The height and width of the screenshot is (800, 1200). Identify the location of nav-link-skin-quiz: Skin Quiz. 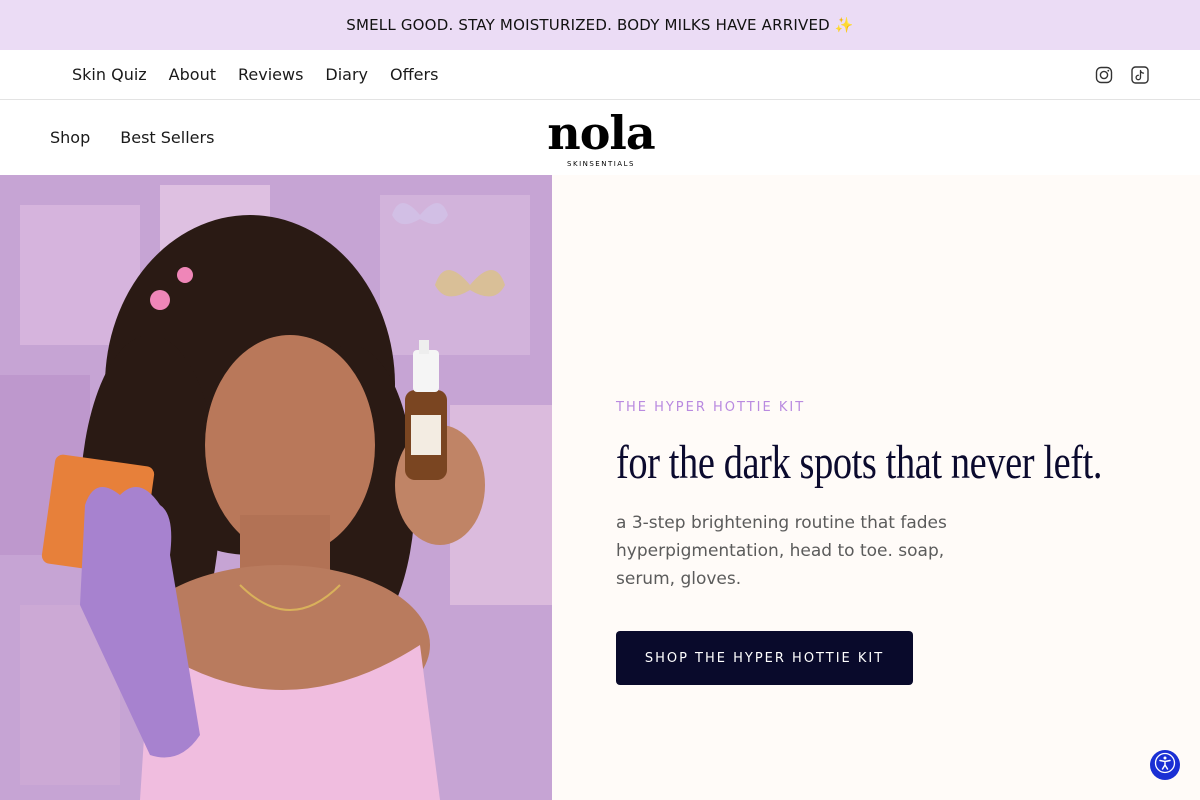
(109, 74).